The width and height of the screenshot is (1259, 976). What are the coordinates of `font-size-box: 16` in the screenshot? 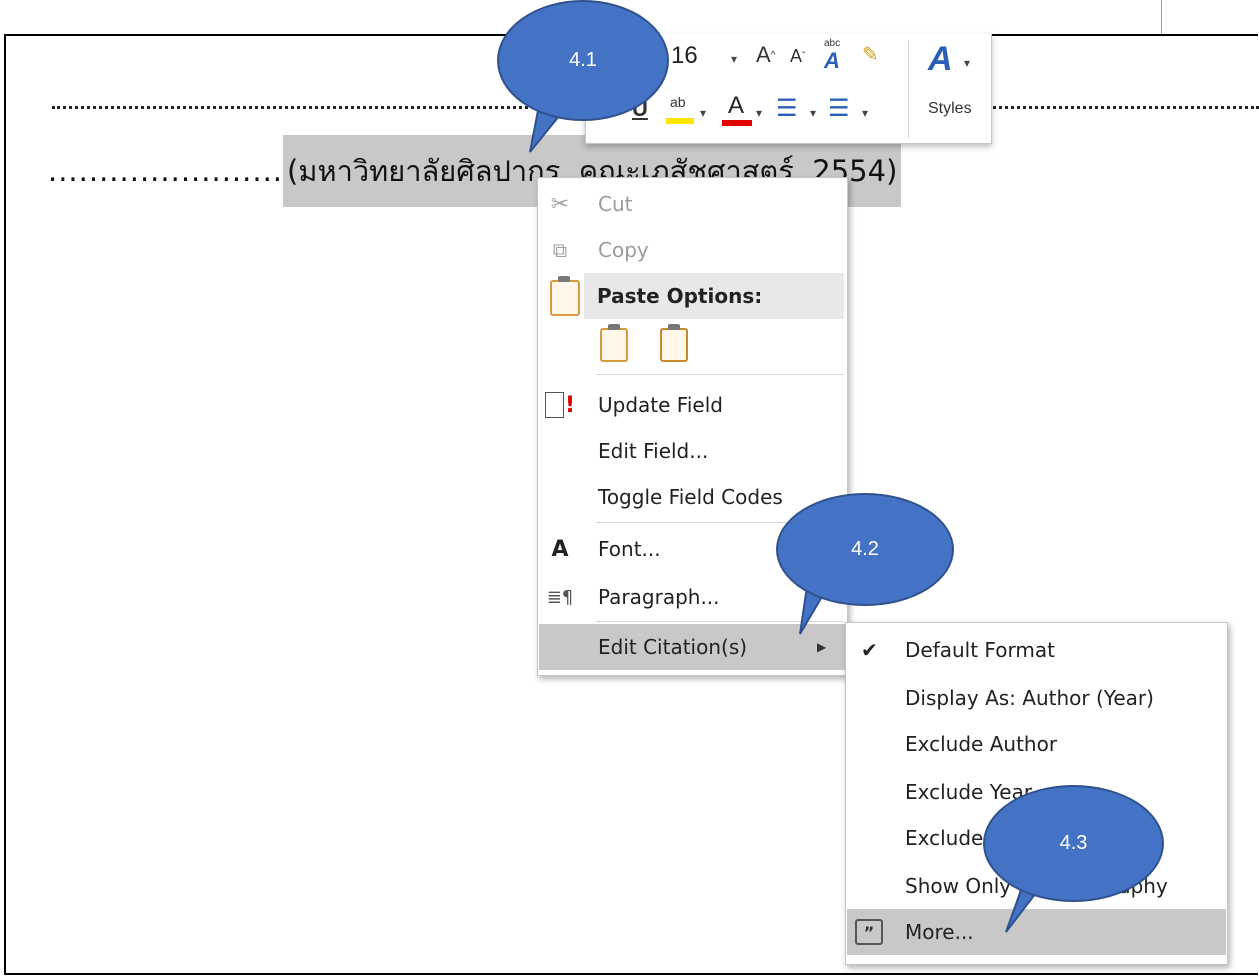 It's located at (684, 56).